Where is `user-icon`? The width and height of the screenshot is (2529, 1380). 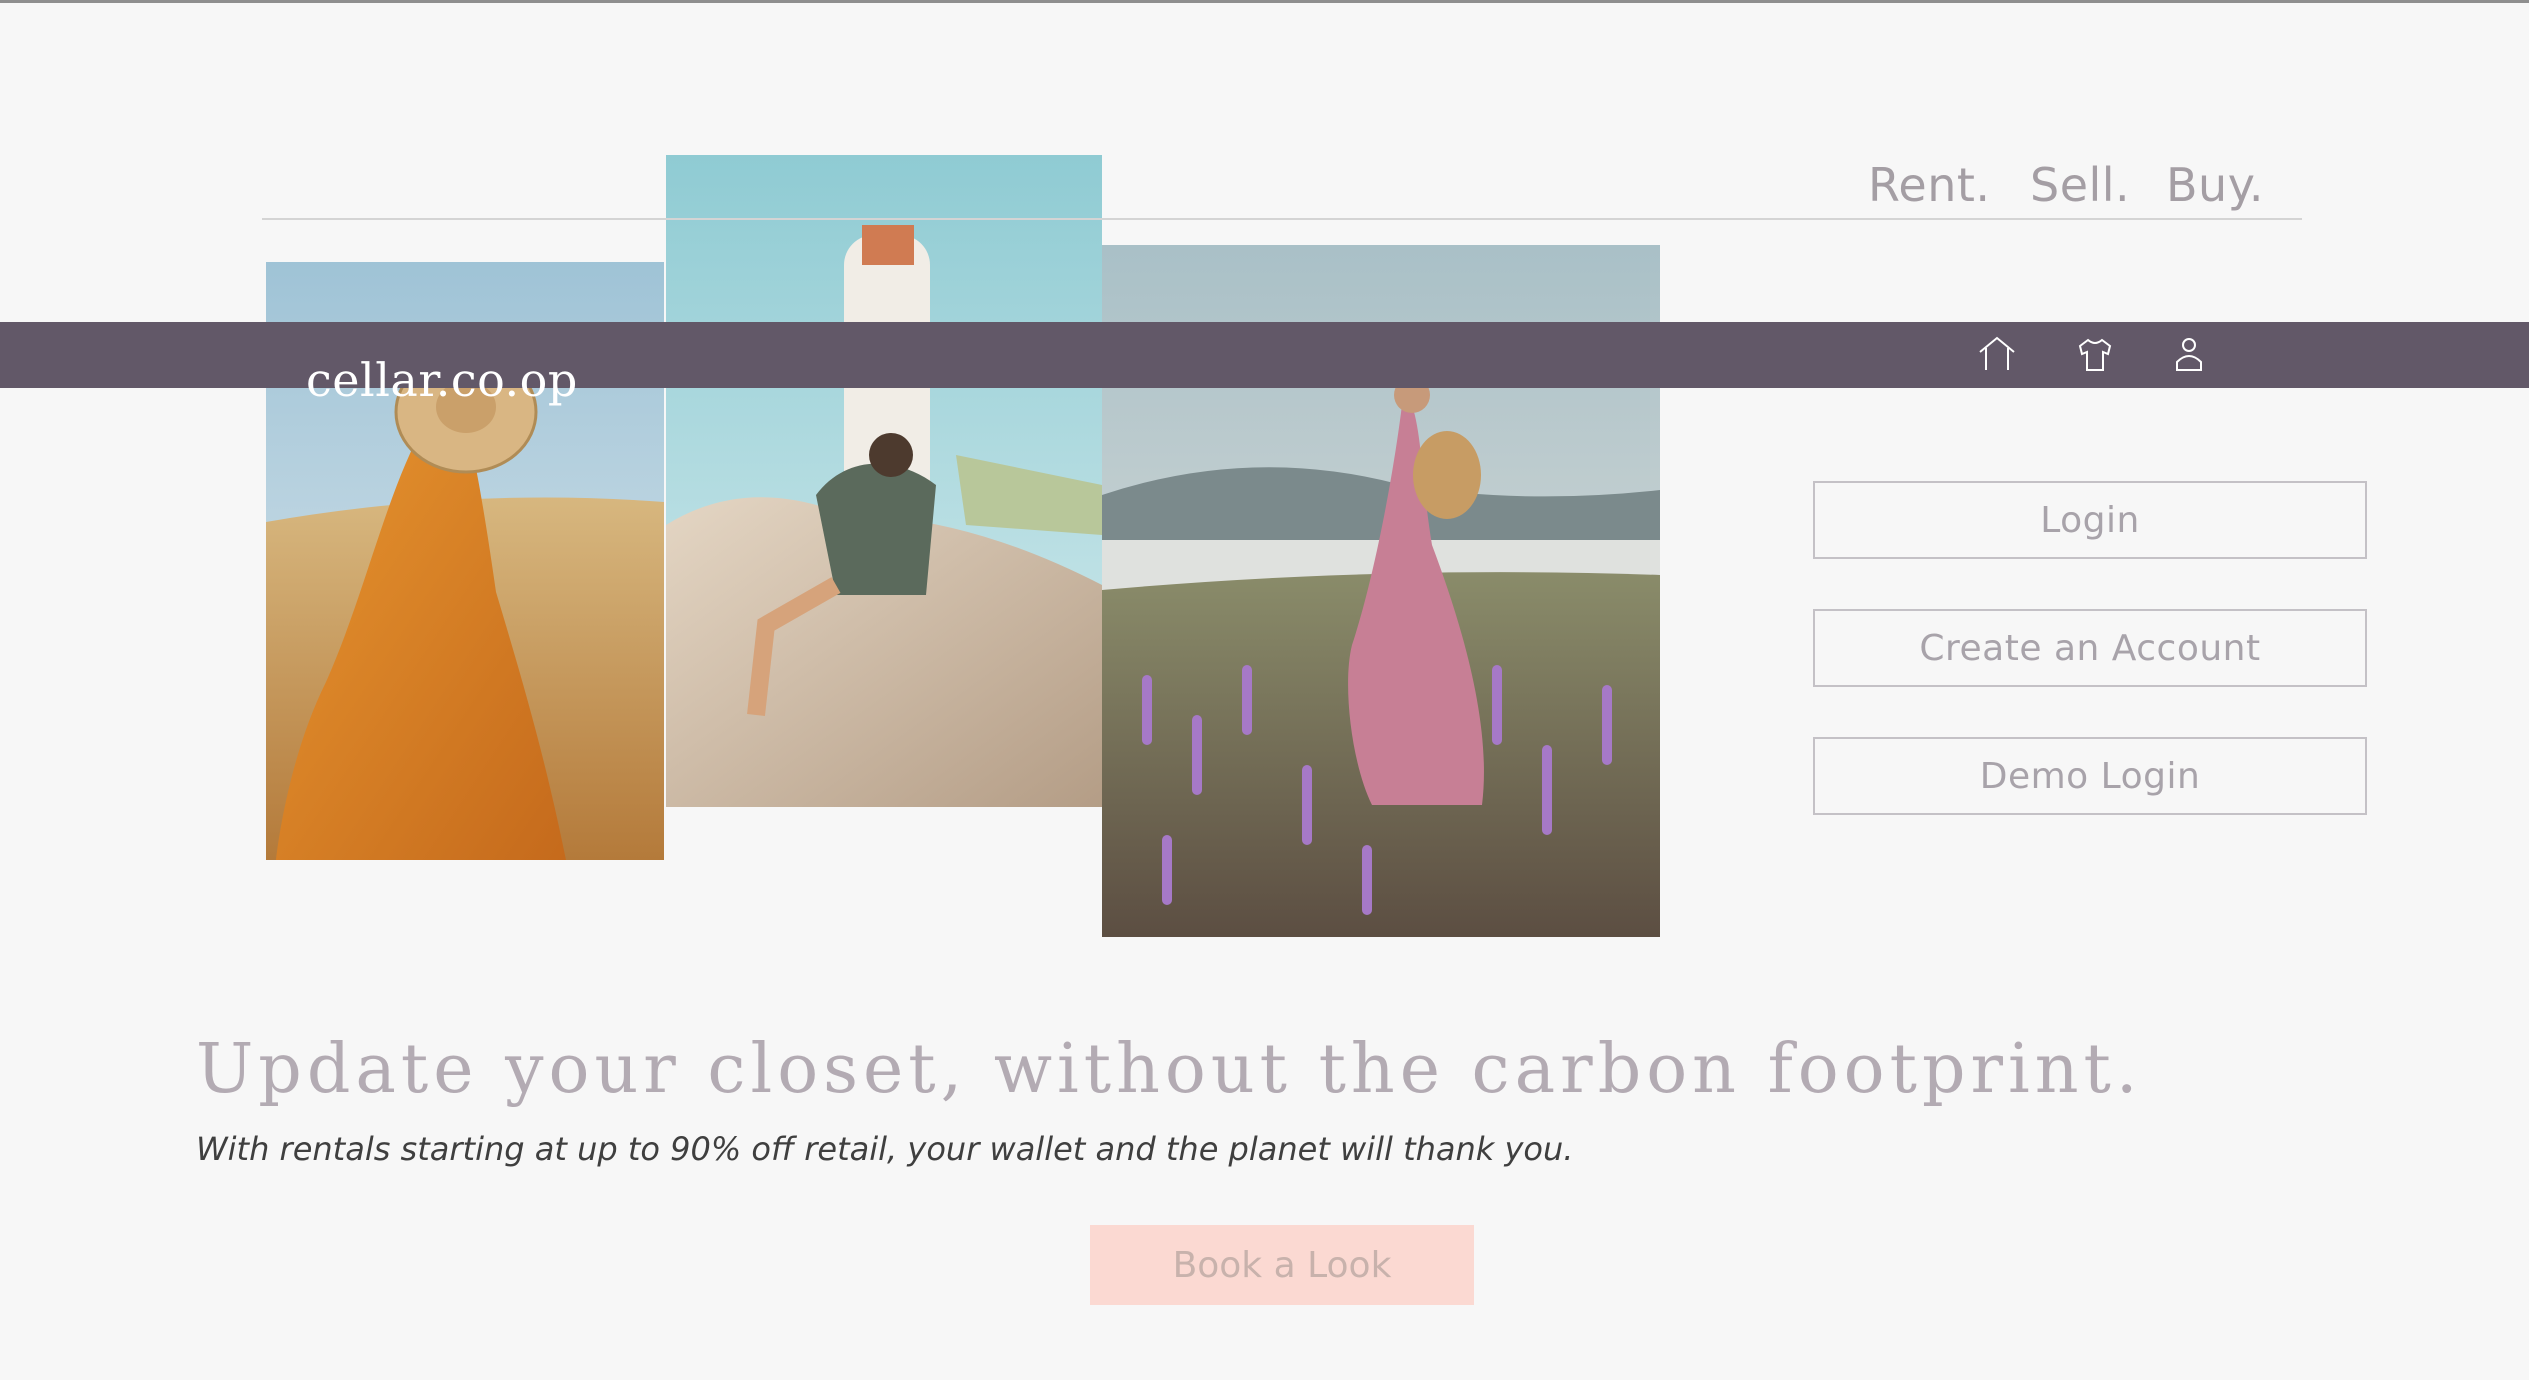
user-icon is located at coordinates (2189, 355).